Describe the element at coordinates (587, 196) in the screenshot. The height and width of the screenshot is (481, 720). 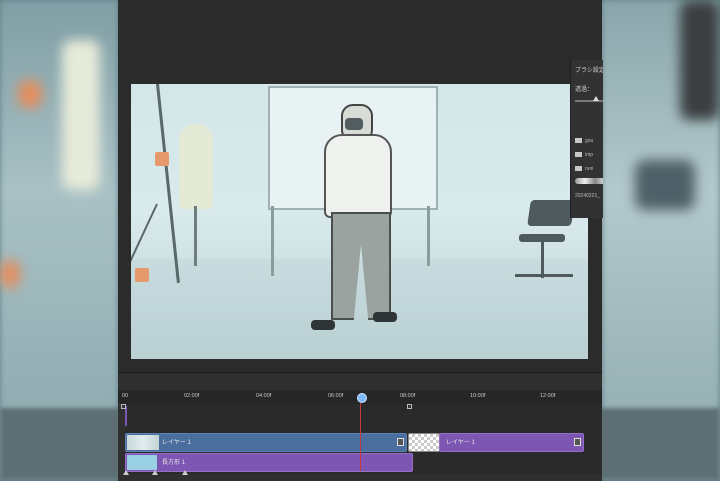
I see `brush-preset-name: 20240221_` at that location.